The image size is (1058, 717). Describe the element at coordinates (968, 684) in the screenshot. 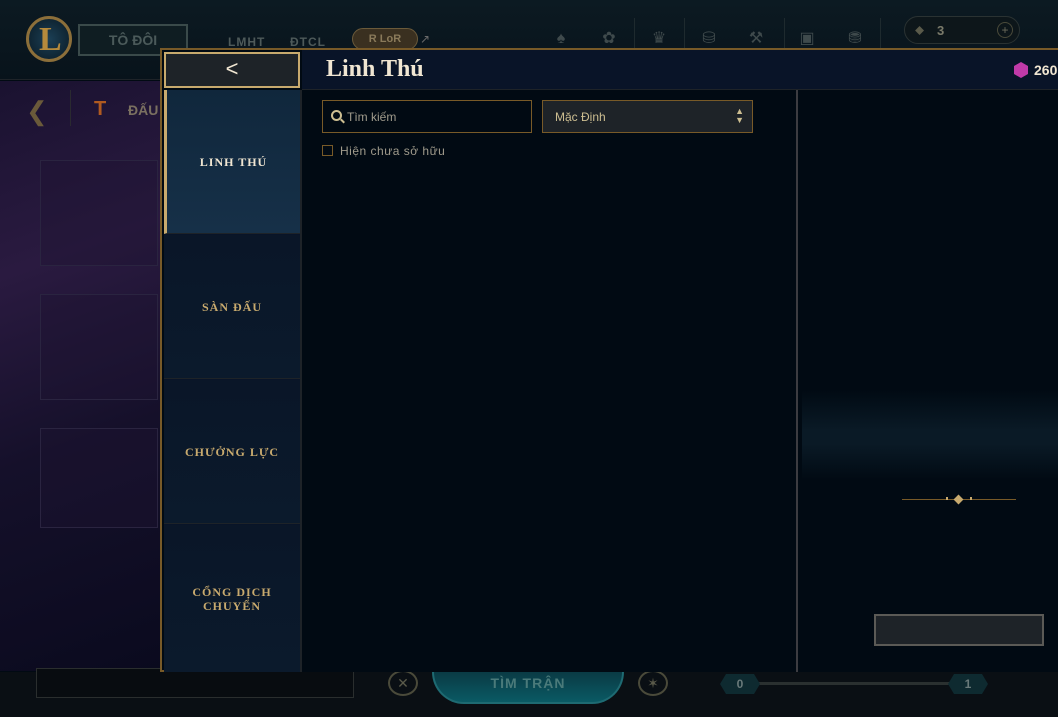

I see `progress-end-badge: 1` at that location.